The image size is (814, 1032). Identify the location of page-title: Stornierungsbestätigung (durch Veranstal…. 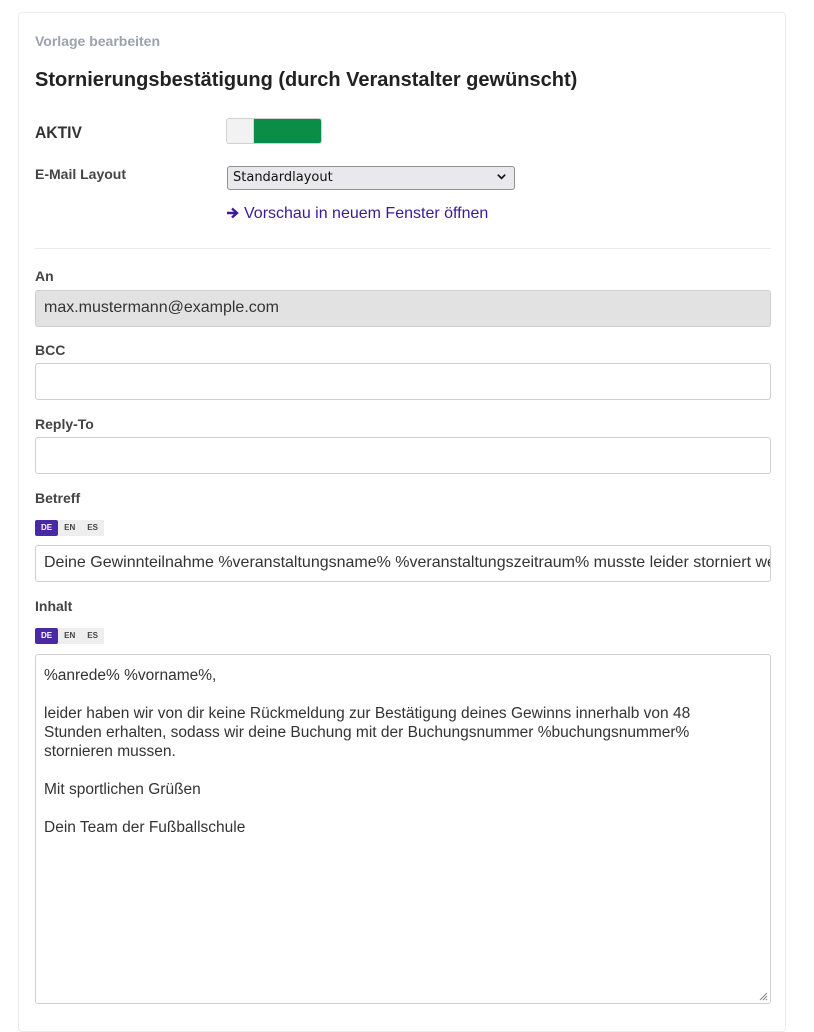
(306, 80).